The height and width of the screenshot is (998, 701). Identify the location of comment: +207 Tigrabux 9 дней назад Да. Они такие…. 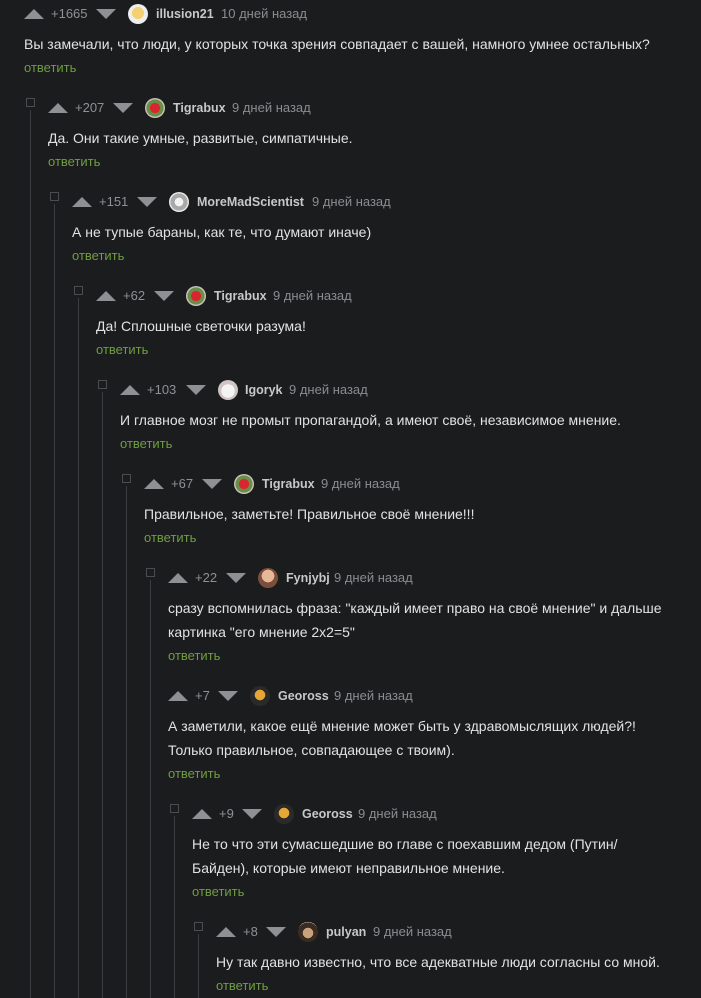
(374, 133).